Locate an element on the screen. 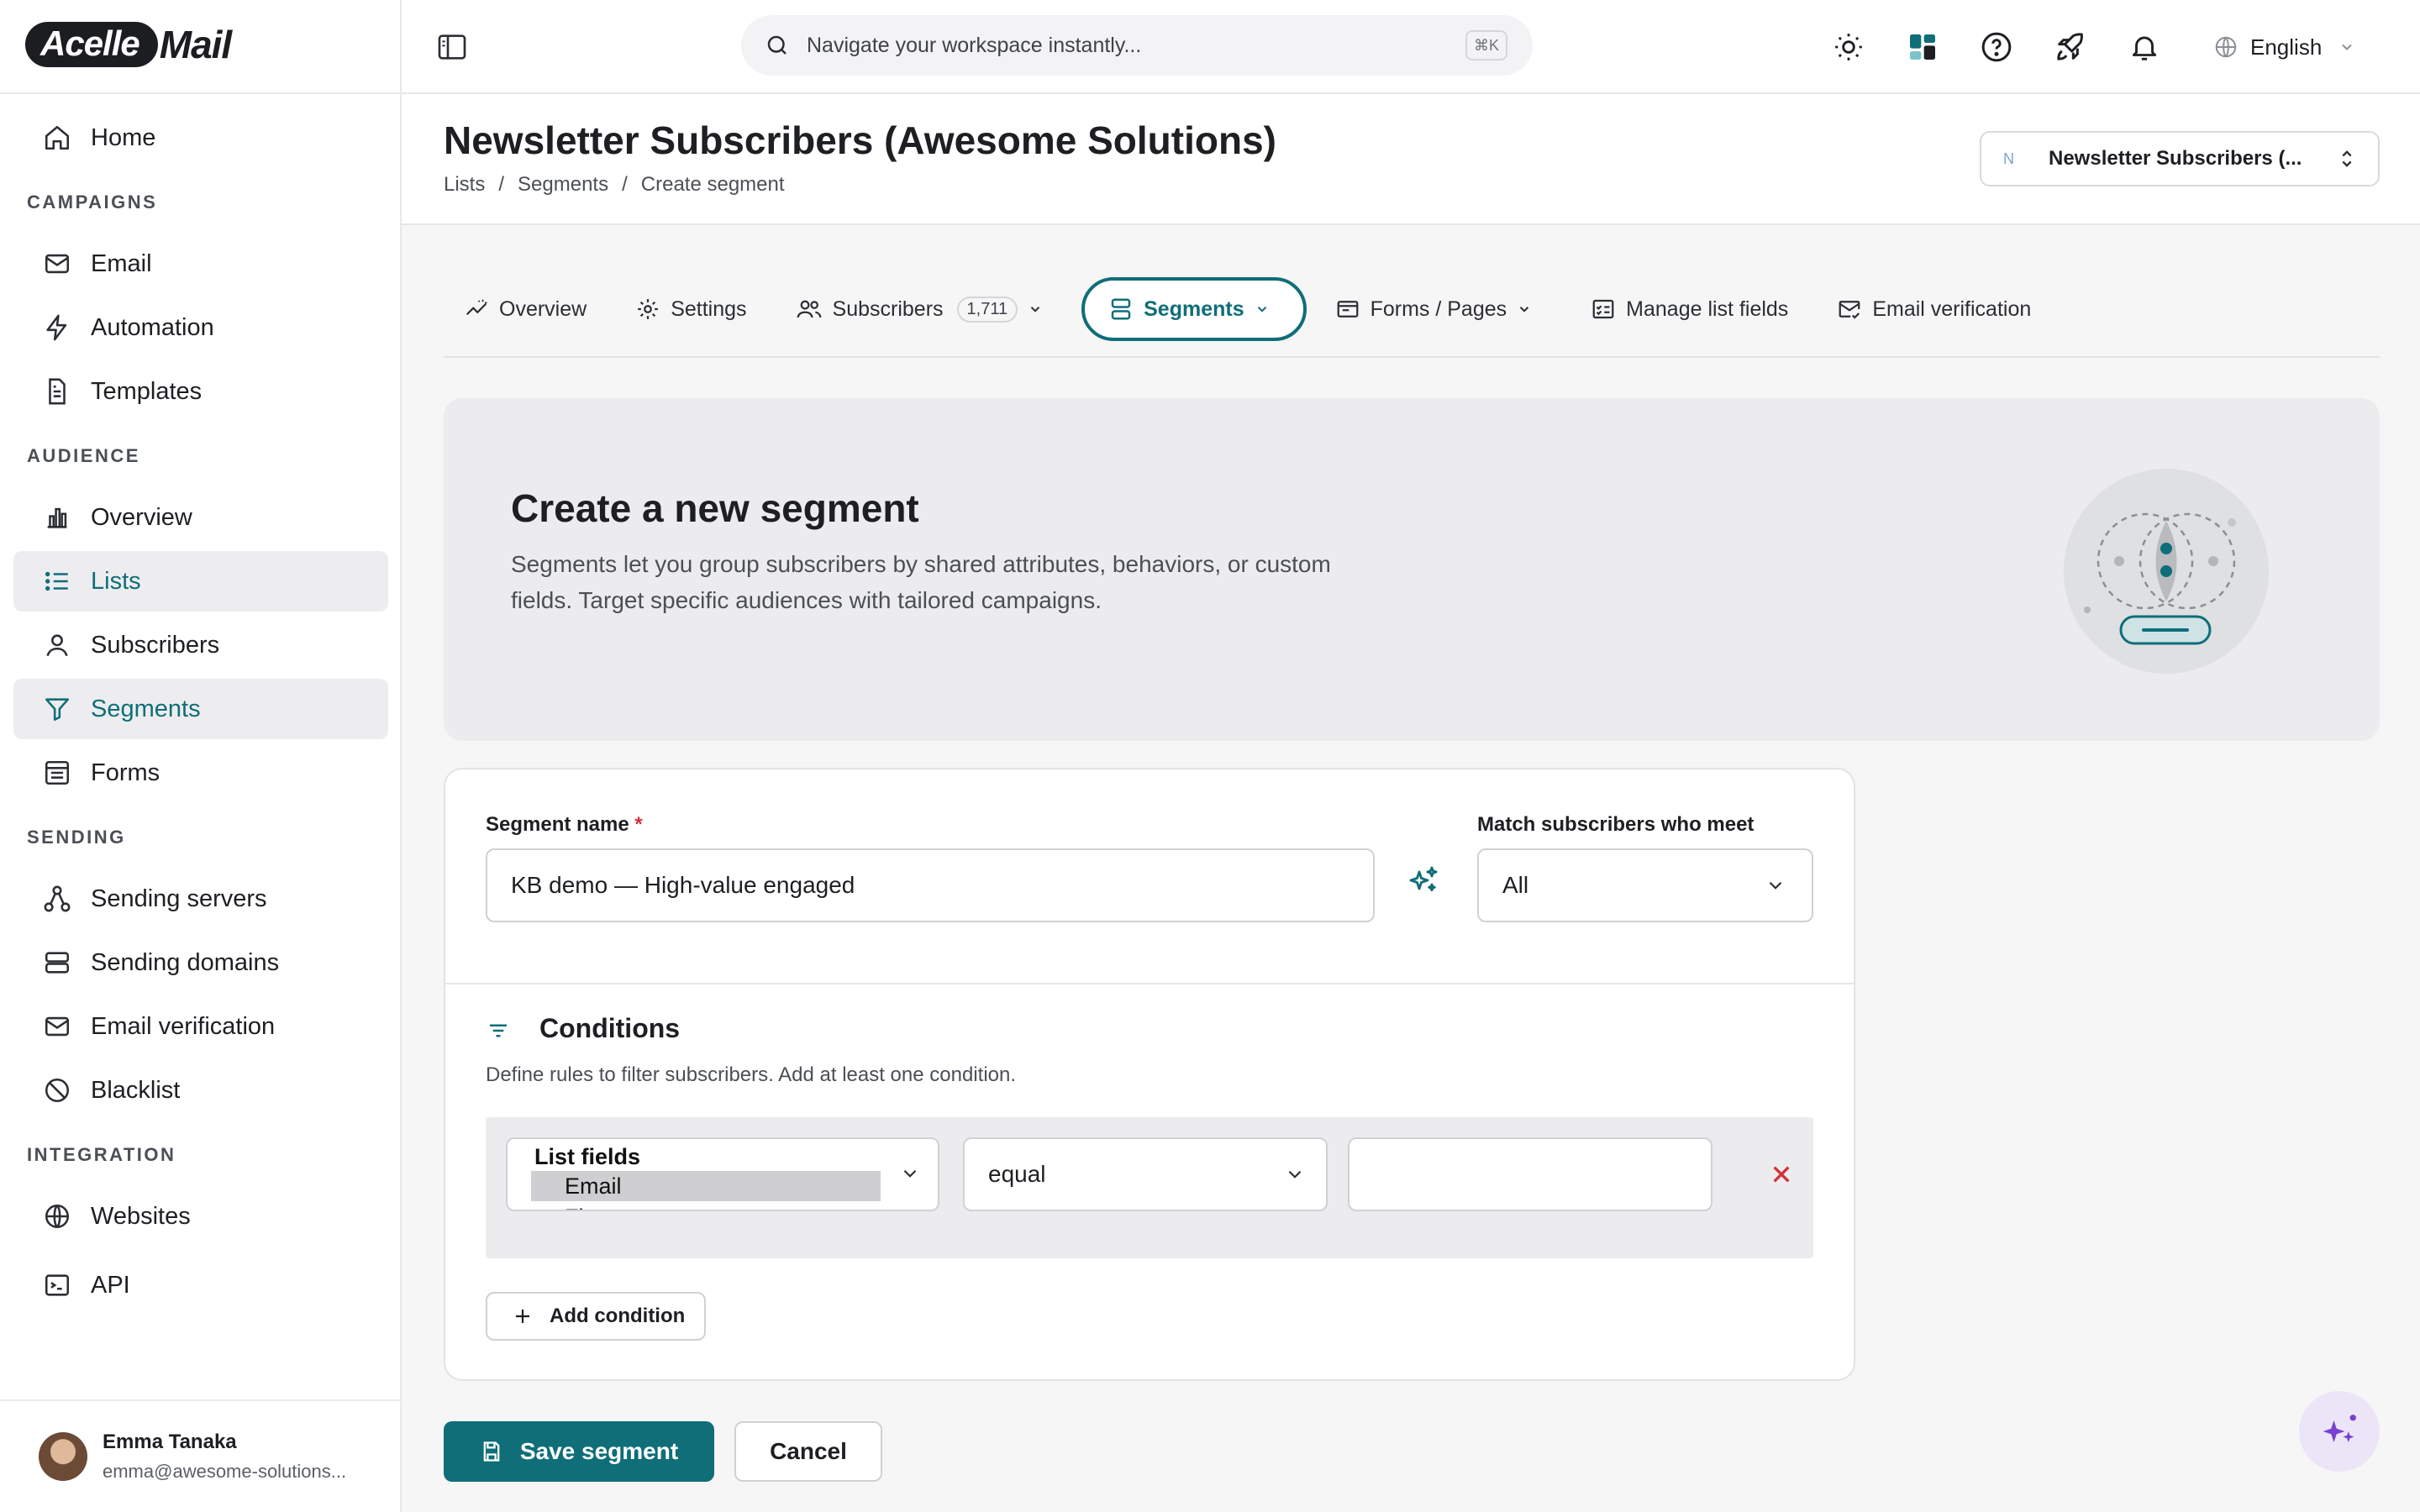 The width and height of the screenshot is (2420, 1512). filter-icon is located at coordinates (57, 709).